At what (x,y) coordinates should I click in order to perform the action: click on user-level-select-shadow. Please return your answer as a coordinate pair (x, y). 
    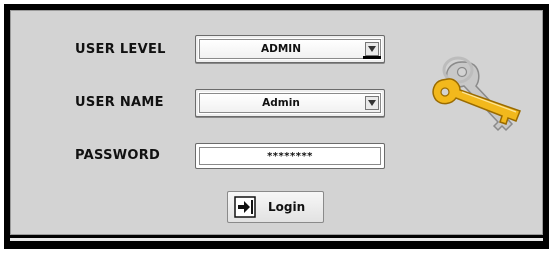
    Looking at the image, I should click on (372, 57).